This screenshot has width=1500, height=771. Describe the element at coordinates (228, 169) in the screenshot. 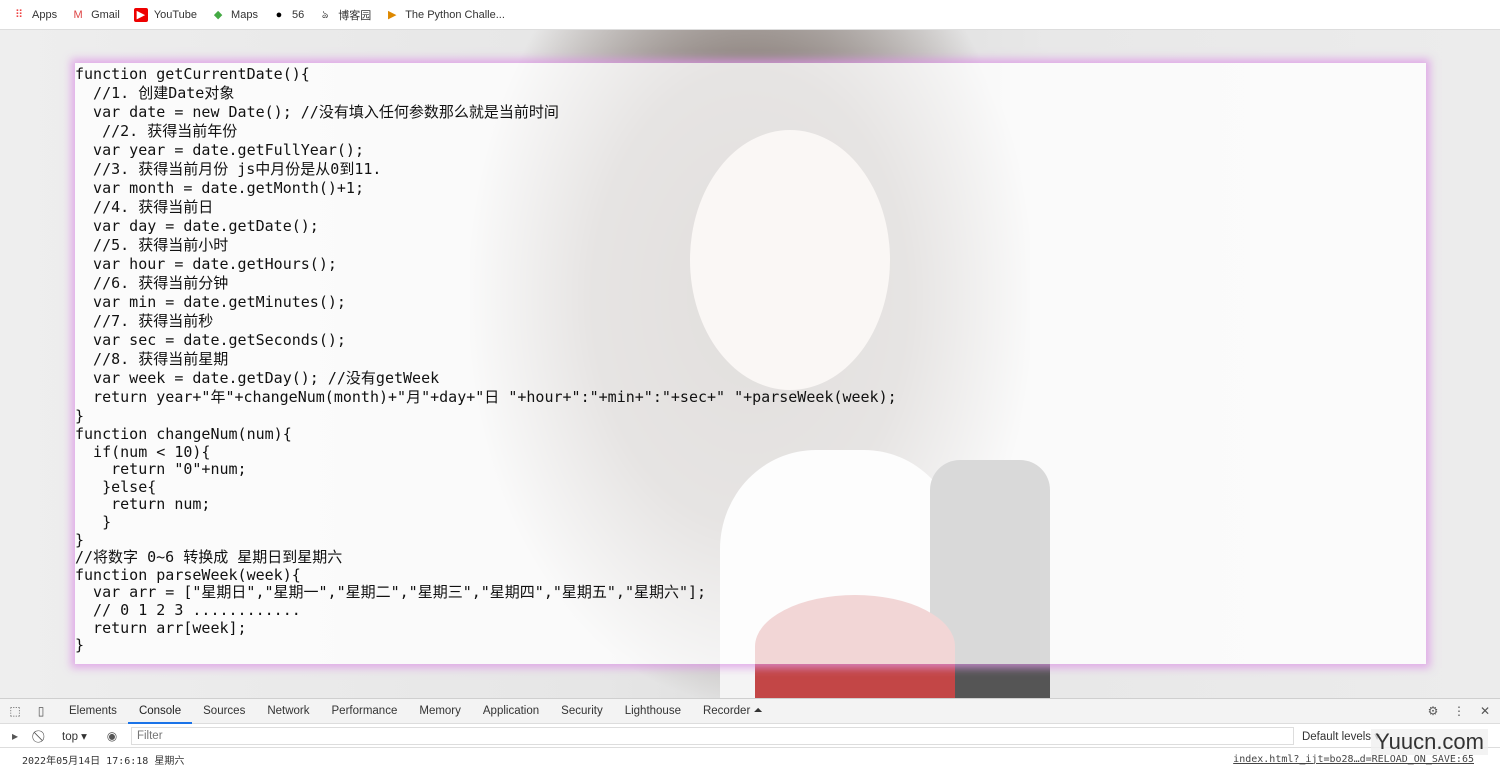

I see `code-line: //3. 获得当前月份 js中月份是从0到11.` at that location.